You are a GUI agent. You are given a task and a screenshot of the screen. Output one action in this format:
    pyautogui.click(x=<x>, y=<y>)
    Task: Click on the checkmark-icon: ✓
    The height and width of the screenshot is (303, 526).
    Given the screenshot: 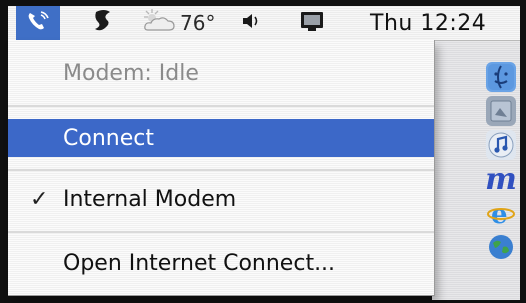 What is the action you would take?
    pyautogui.click(x=39, y=199)
    